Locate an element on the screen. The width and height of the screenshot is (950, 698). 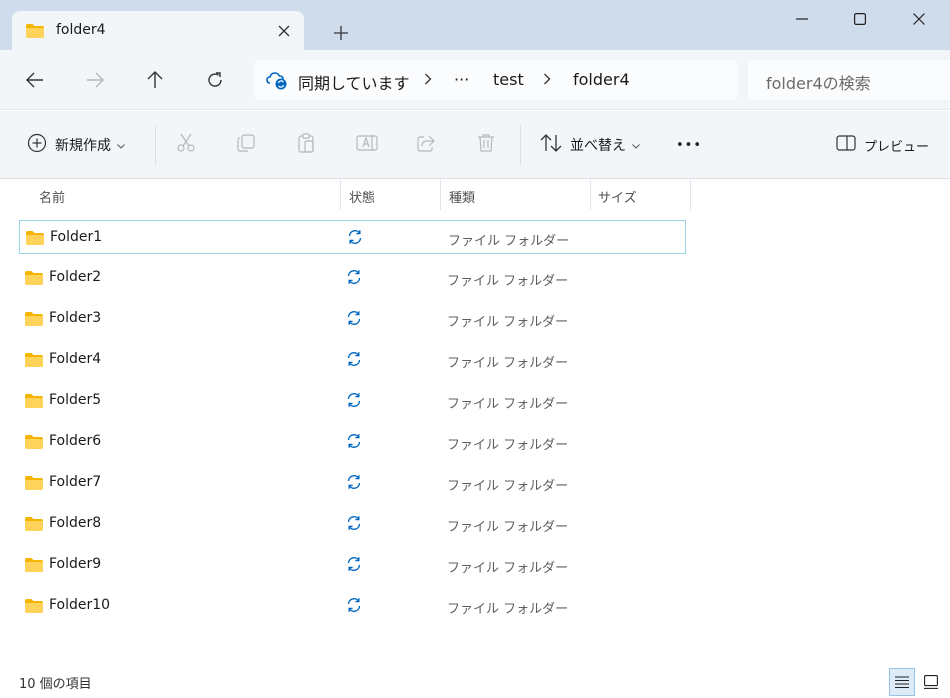
clipboard-icon is located at coordinates (306, 145).